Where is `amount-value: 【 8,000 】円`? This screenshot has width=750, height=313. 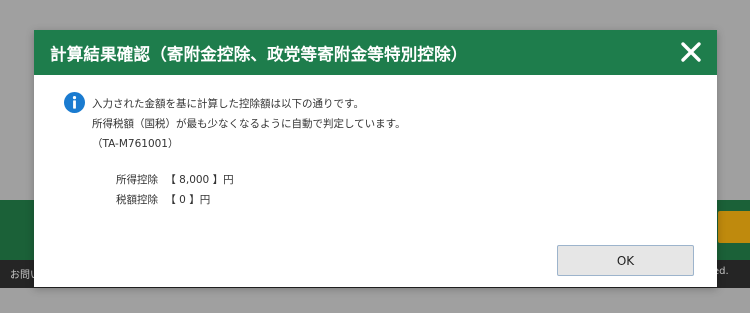
amount-value: 【 8,000 】円 is located at coordinates (199, 180).